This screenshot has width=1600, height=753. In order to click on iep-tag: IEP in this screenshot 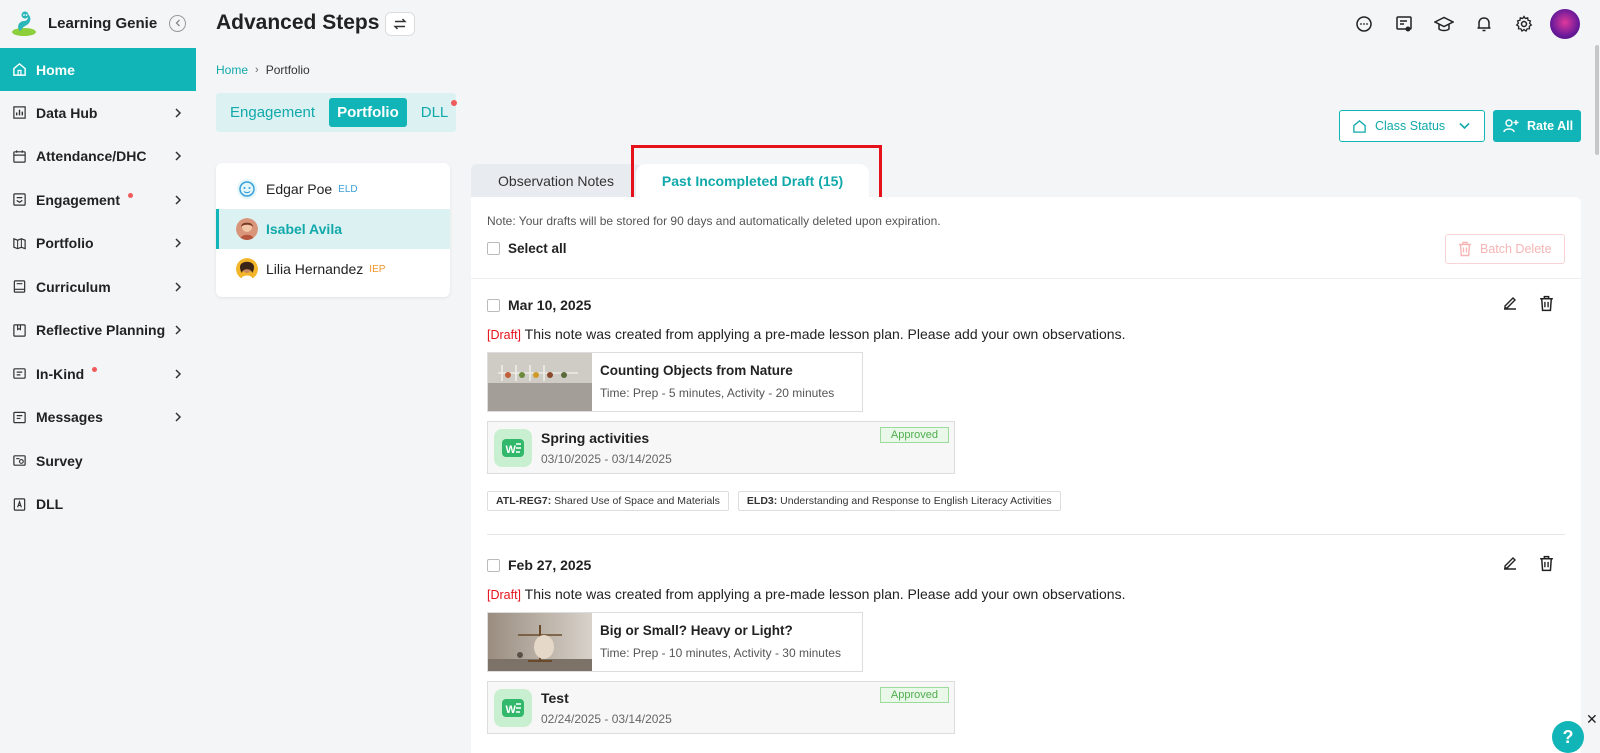, I will do `click(377, 269)`.